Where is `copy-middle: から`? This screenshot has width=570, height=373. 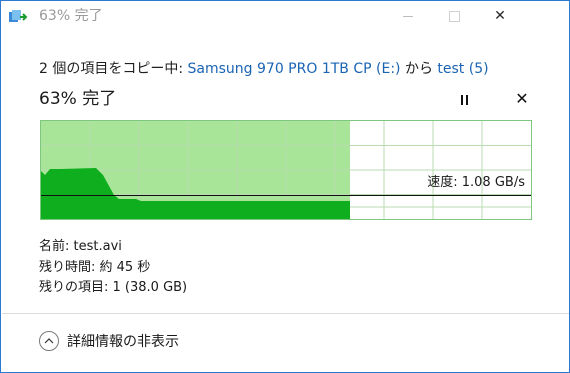
copy-middle: から is located at coordinates (419, 69).